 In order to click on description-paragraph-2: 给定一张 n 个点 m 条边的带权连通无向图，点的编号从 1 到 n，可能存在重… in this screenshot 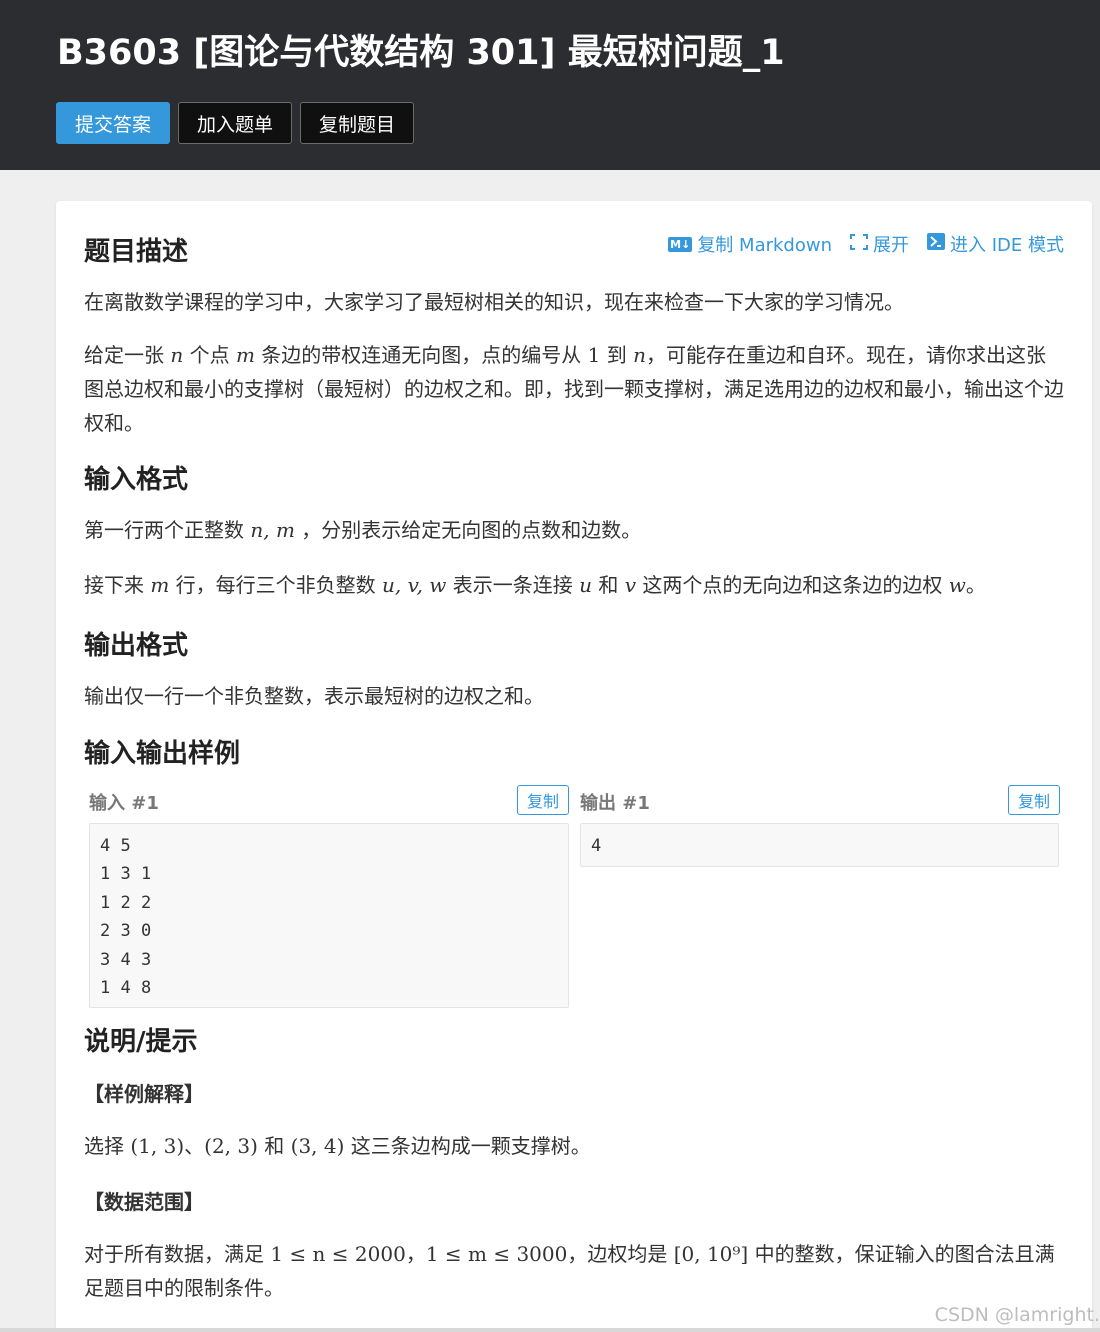, I will do `click(574, 389)`.